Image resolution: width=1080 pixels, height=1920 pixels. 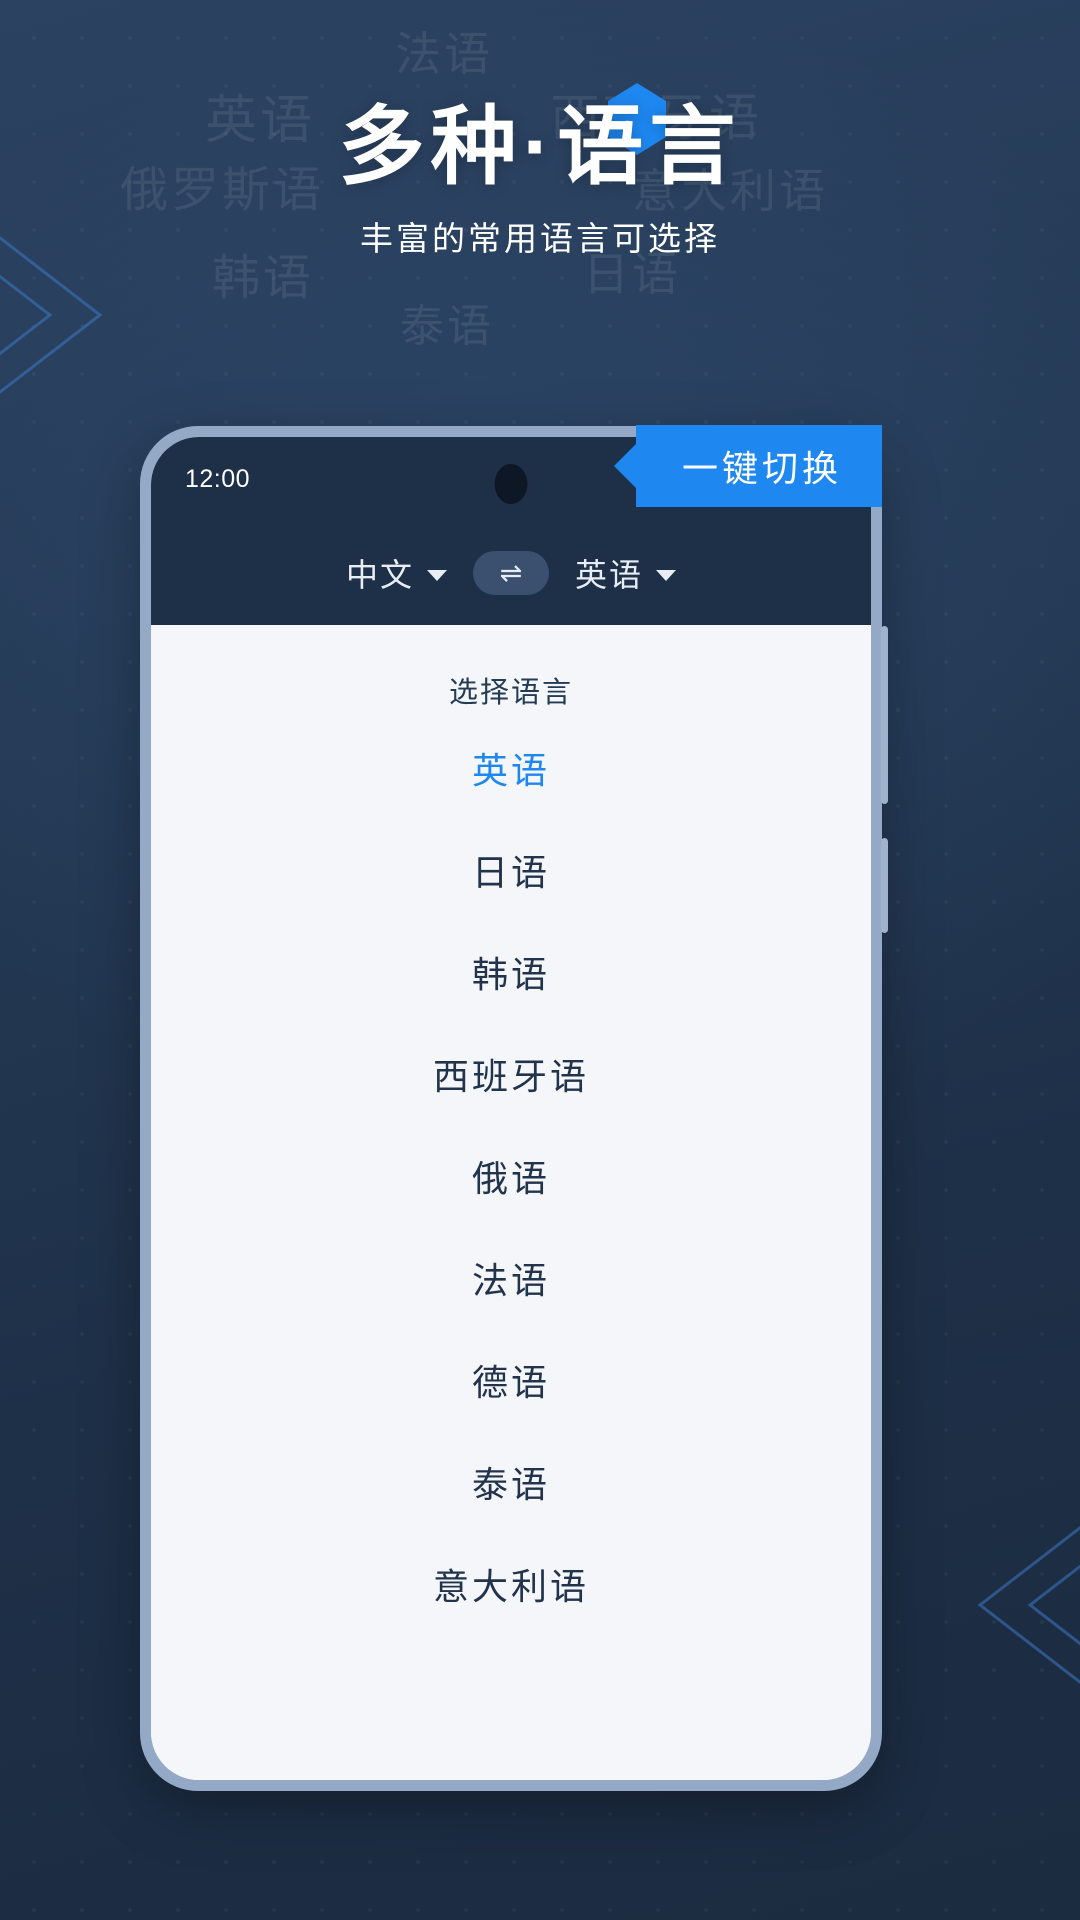 What do you see at coordinates (511, 484) in the screenshot?
I see `camera-punchhole` at bounding box center [511, 484].